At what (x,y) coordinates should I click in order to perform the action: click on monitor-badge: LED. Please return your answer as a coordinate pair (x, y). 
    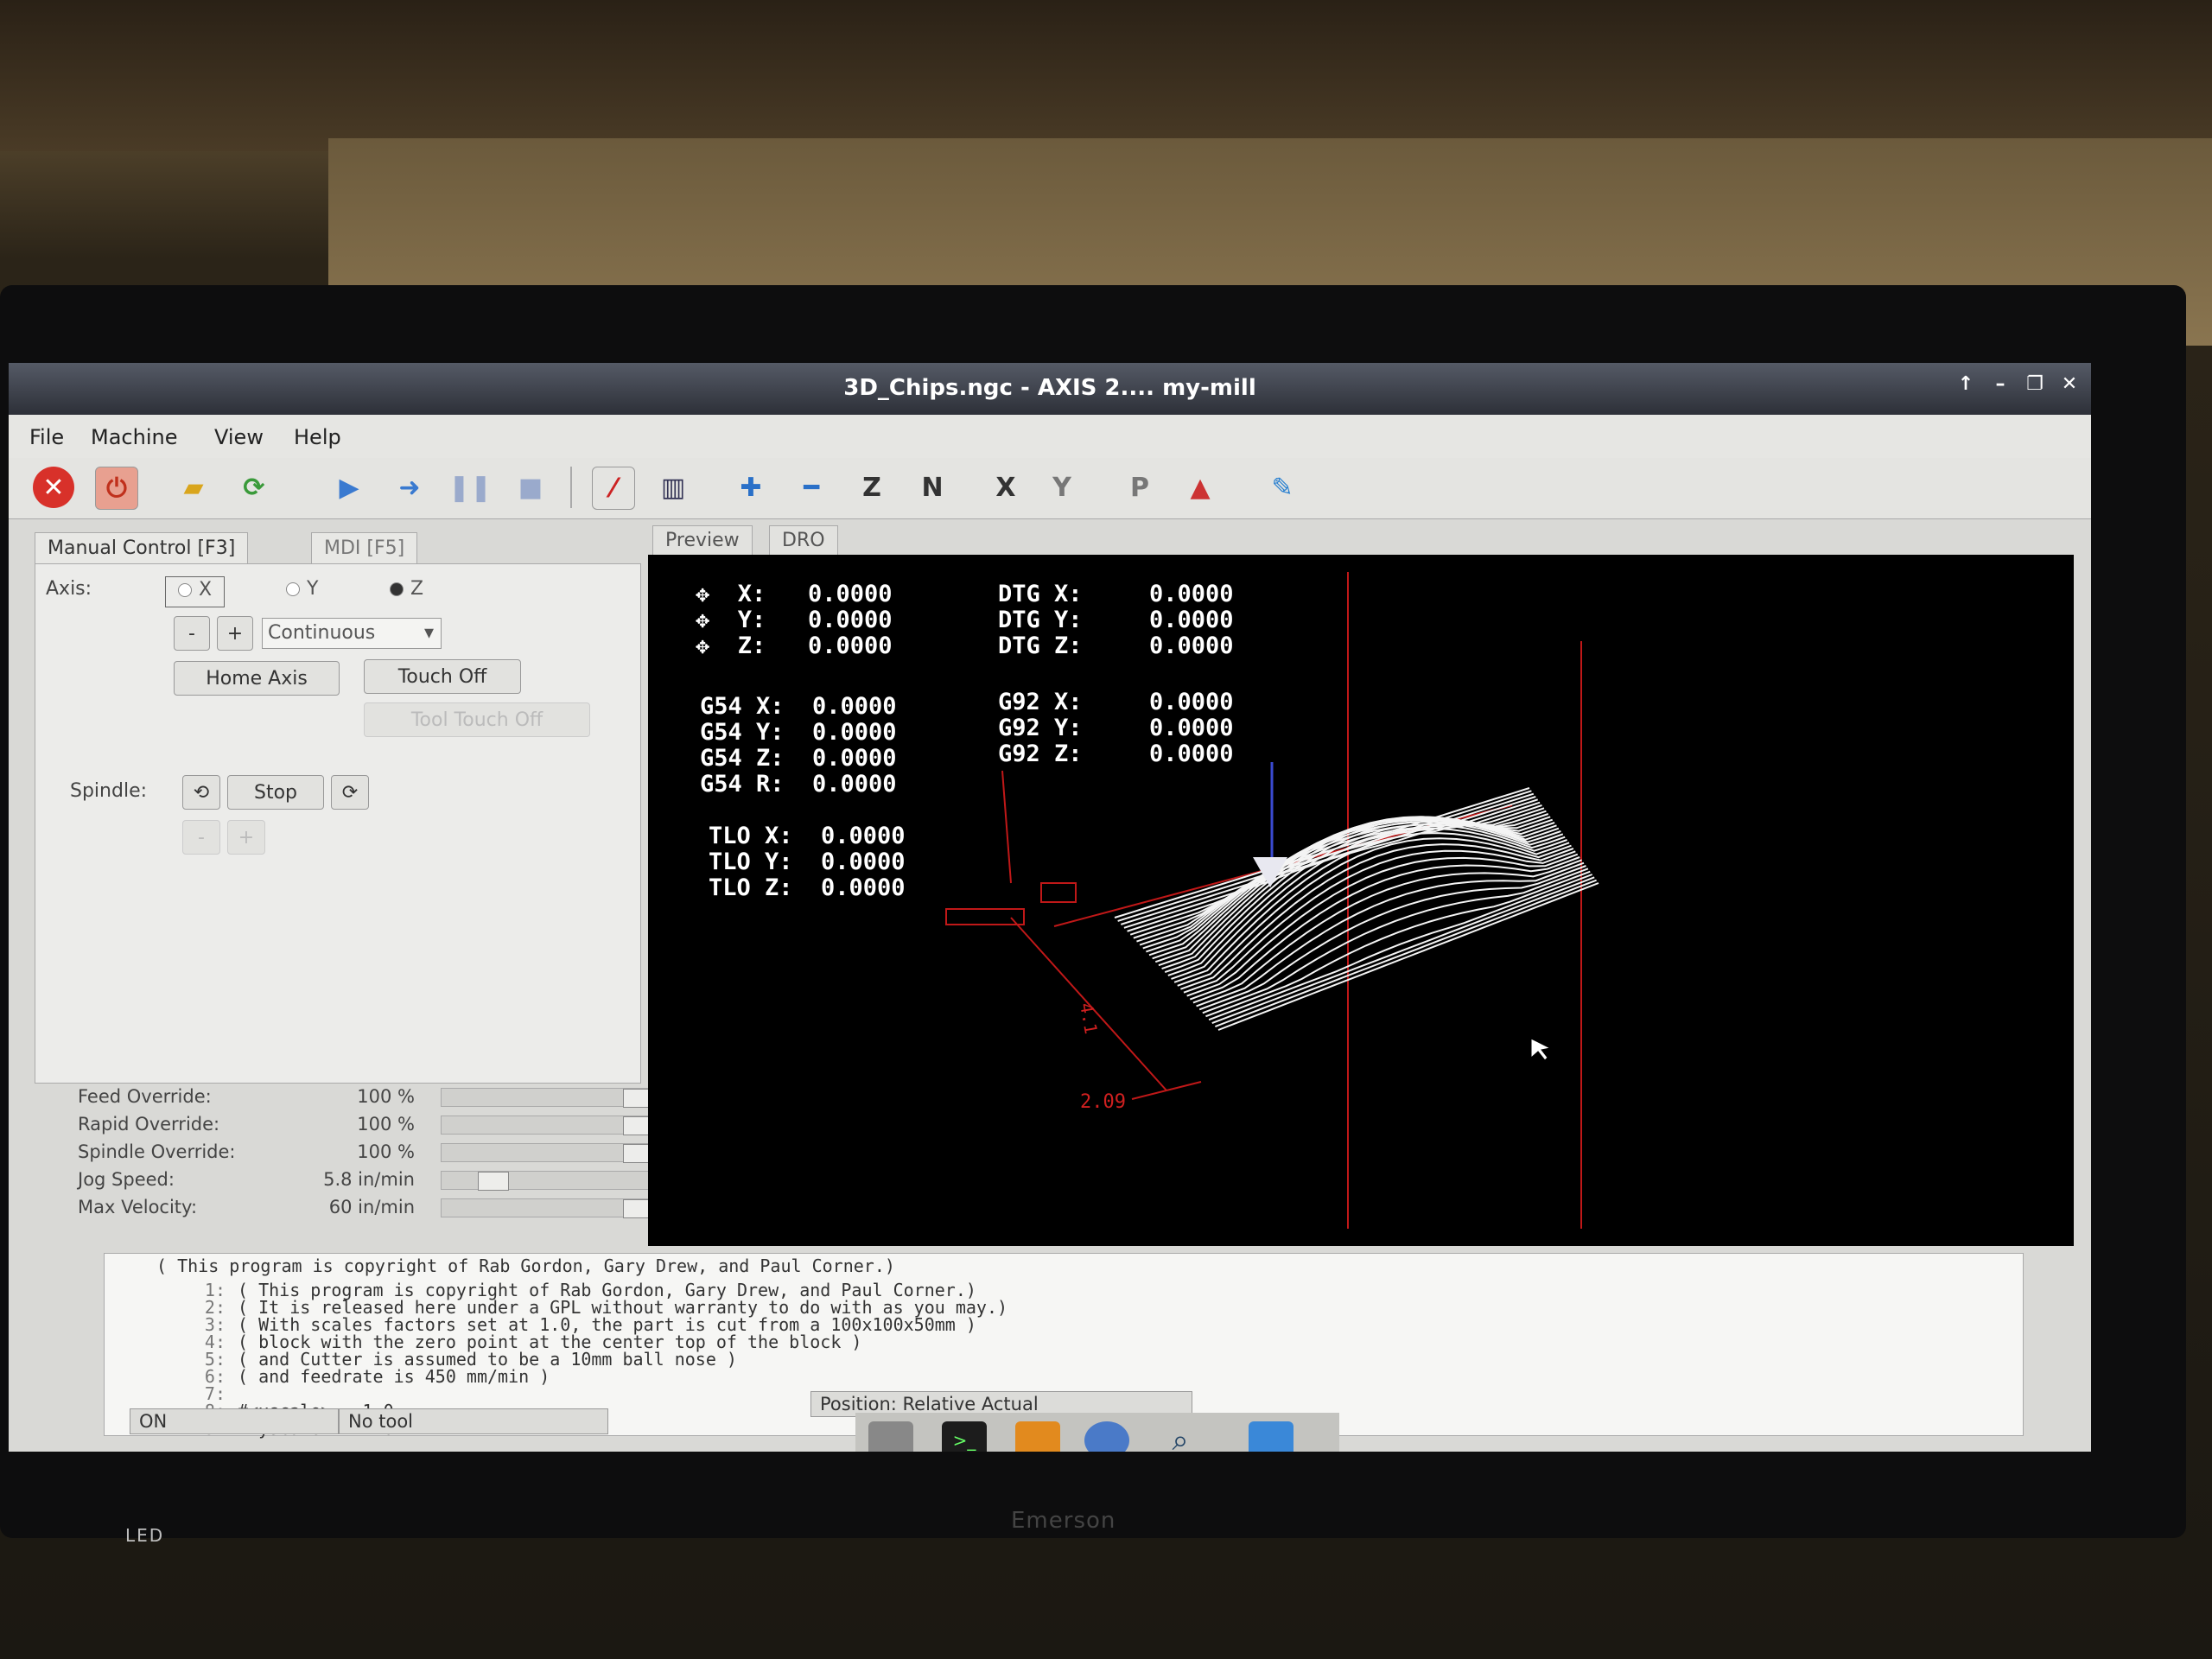
    Looking at the image, I should click on (145, 1535).